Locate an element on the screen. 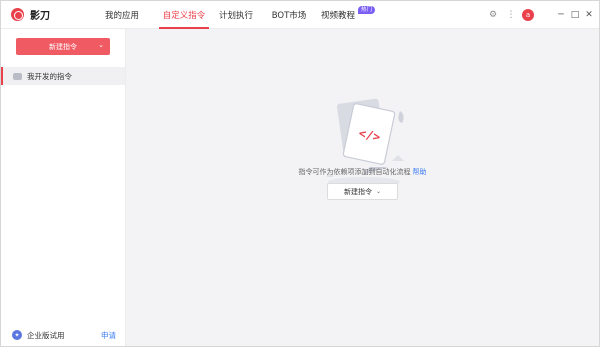 The width and height of the screenshot is (600, 347). tab-label: BOT市场 is located at coordinates (289, 15).